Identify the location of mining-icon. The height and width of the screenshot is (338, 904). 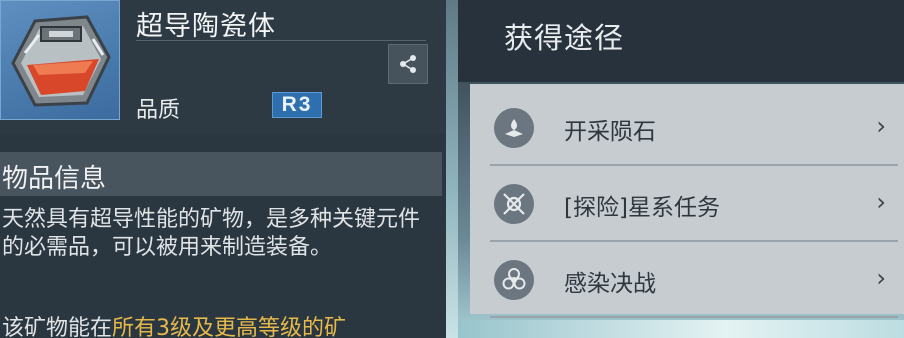
(514, 128).